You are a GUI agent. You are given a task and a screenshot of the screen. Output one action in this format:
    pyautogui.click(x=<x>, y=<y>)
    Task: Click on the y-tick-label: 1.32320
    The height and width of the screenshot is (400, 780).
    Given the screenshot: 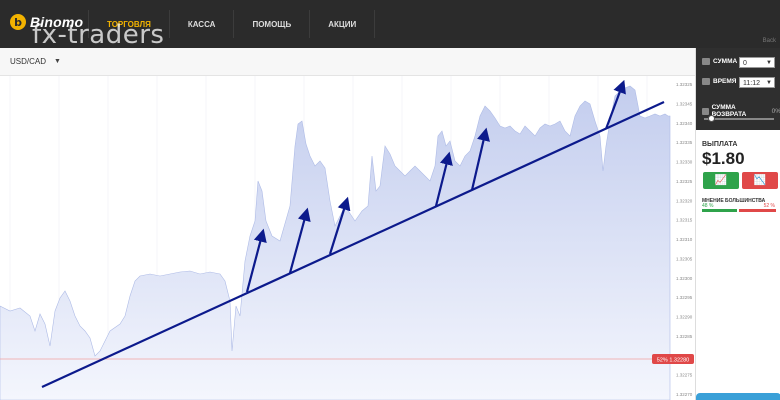 What is the action you would take?
    pyautogui.click(x=684, y=200)
    